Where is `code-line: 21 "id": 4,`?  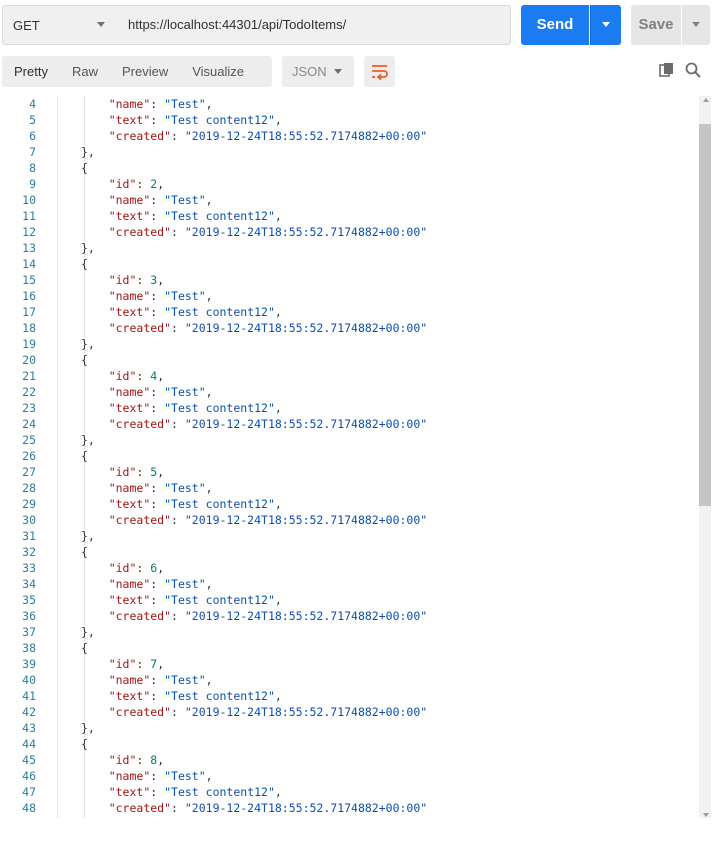
code-line: 21 "id": 4, is located at coordinates (350, 376).